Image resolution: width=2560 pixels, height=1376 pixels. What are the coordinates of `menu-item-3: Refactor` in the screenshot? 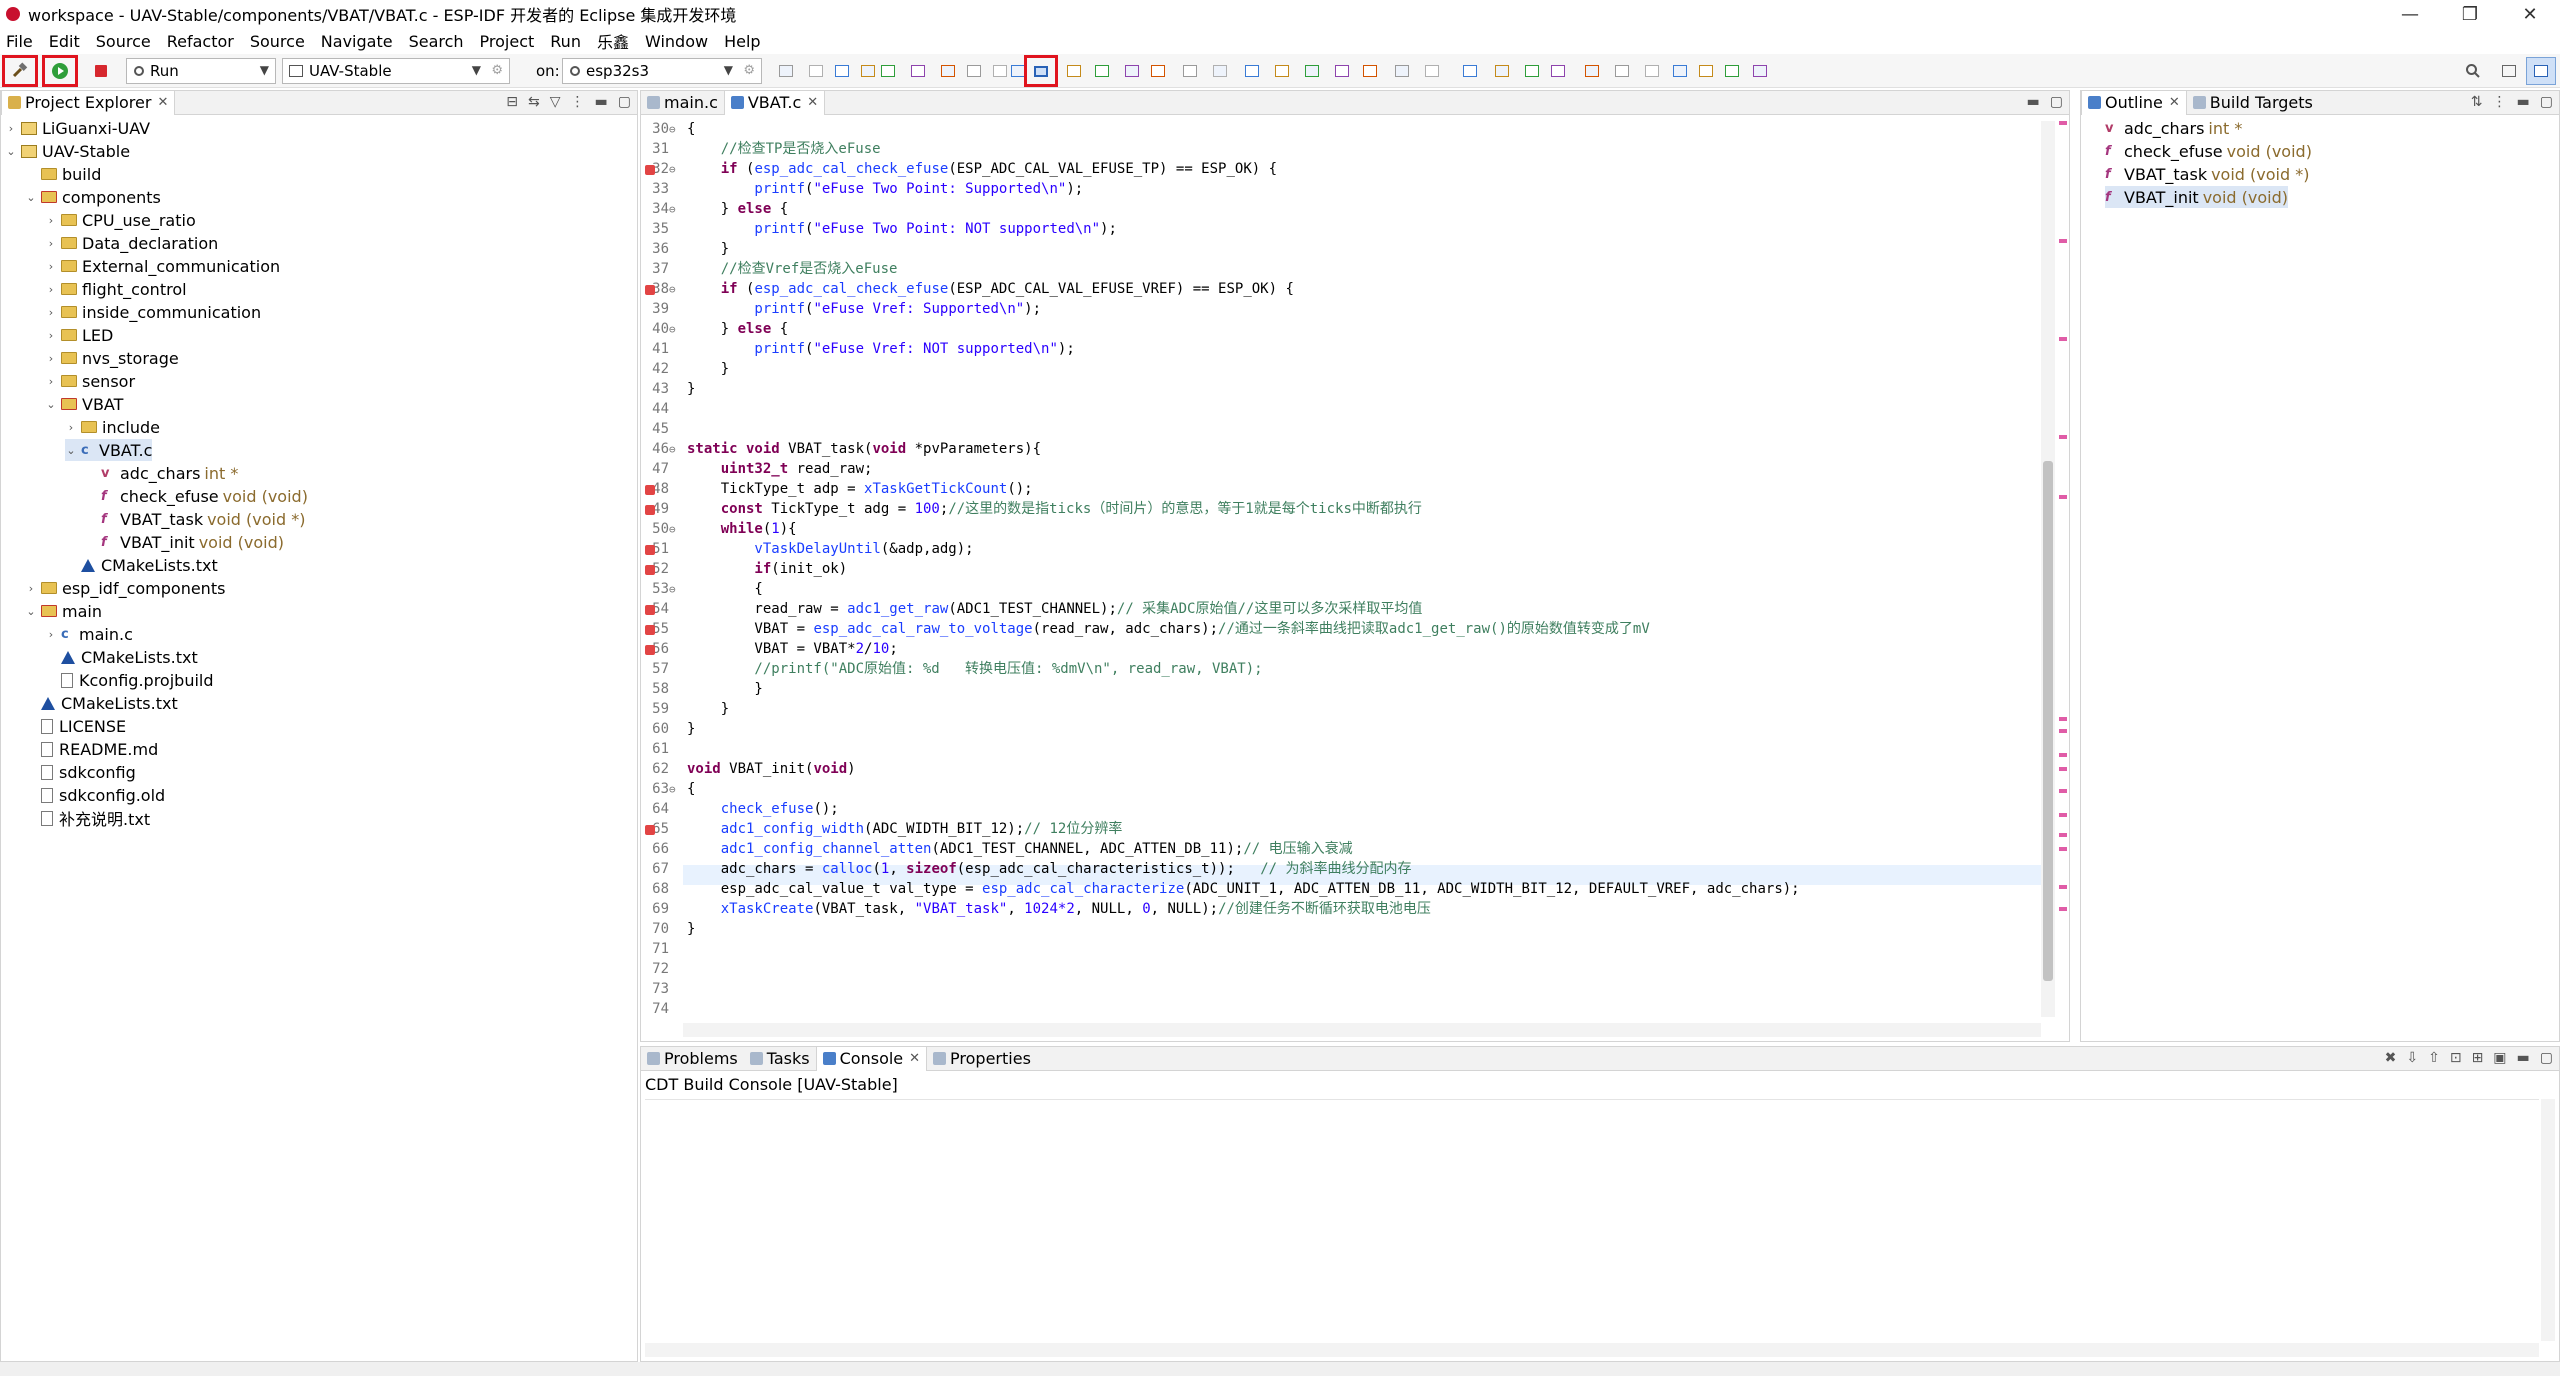 It's located at (200, 41).